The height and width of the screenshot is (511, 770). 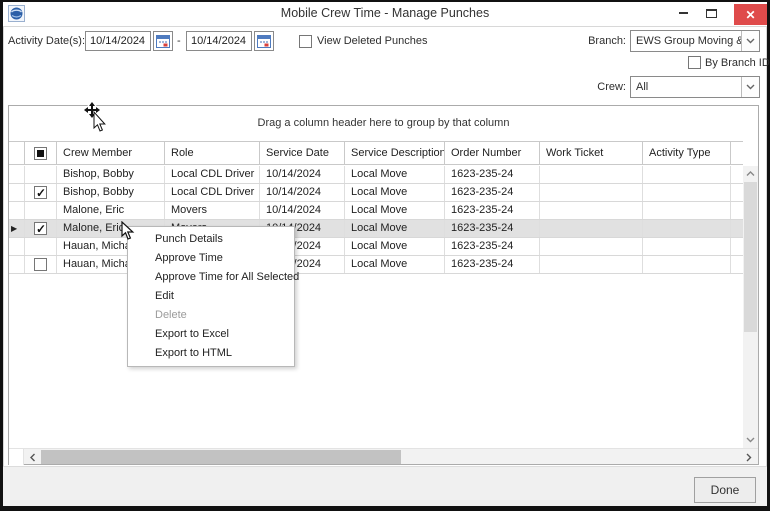 What do you see at coordinates (749, 457) in the screenshot?
I see `scroll-right-arrow-icon` at bounding box center [749, 457].